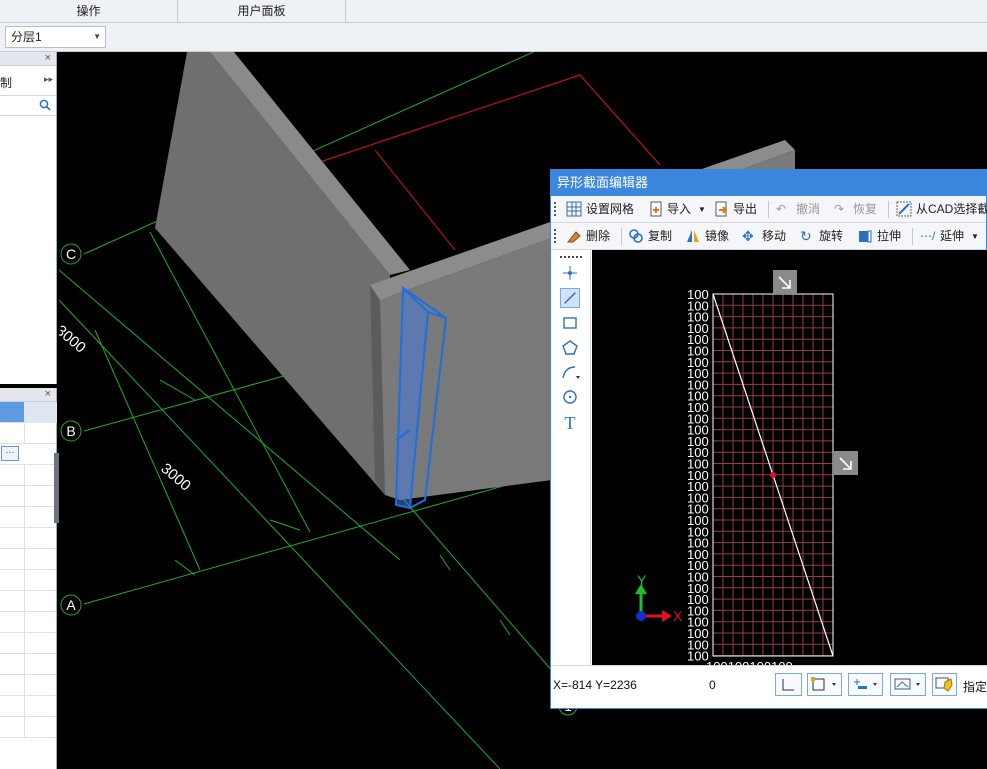 The height and width of the screenshot is (769, 987). I want to click on text-tool-icon: T, so click(570, 422).